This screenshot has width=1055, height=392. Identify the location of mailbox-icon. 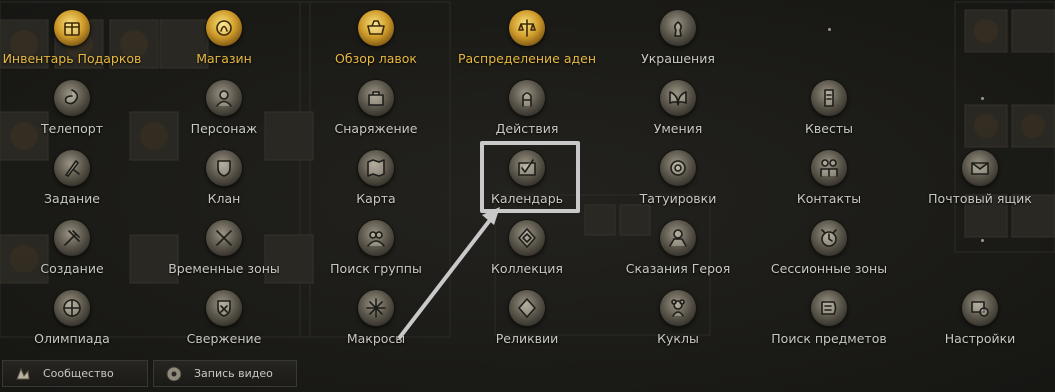
(980, 168).